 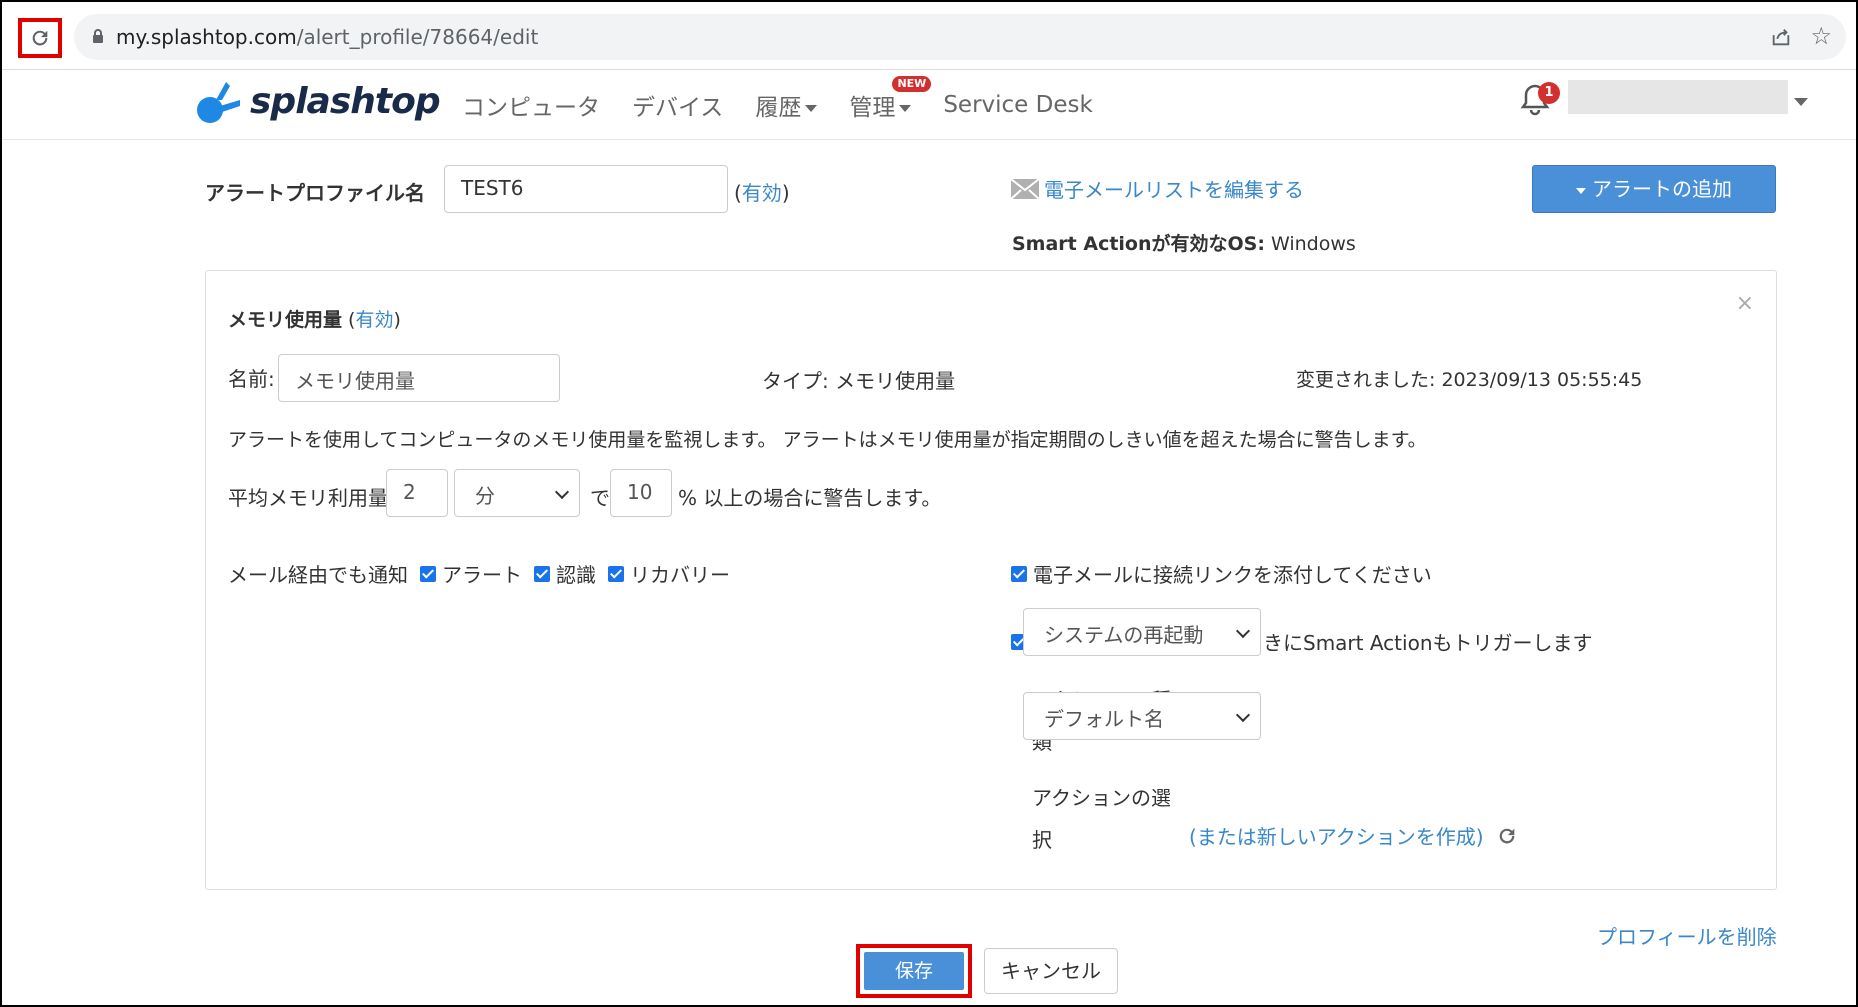 What do you see at coordinates (419, 378) in the screenshot?
I see `alert-name-input: メモリ使用量` at bounding box center [419, 378].